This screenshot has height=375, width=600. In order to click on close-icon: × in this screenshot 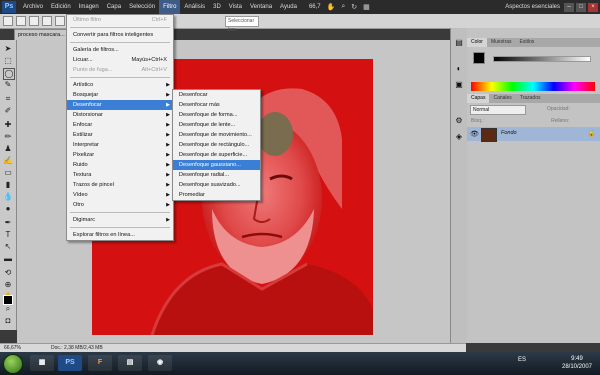, I will do `click(593, 7)`.